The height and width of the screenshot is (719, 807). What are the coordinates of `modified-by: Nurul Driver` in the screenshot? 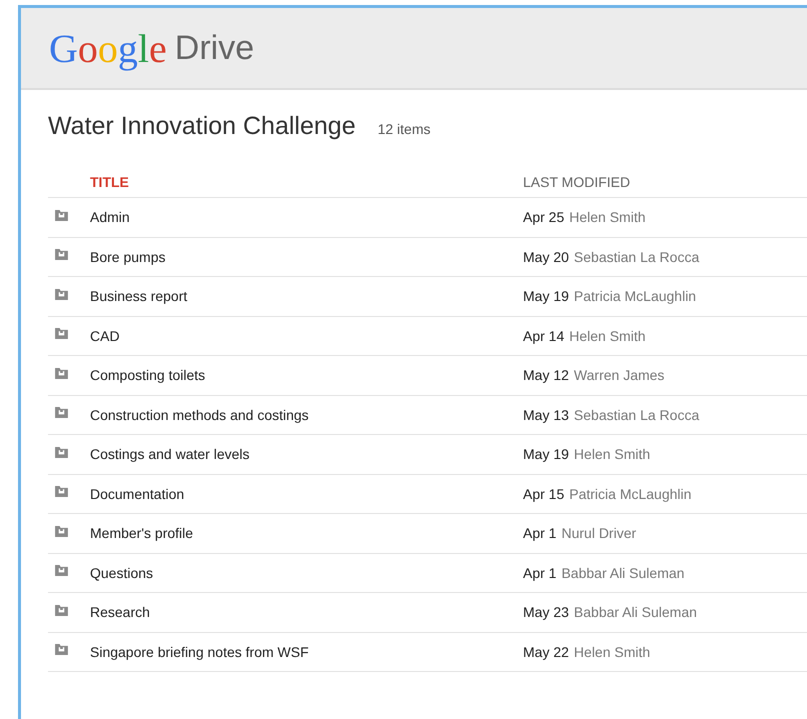 It's located at (598, 533).